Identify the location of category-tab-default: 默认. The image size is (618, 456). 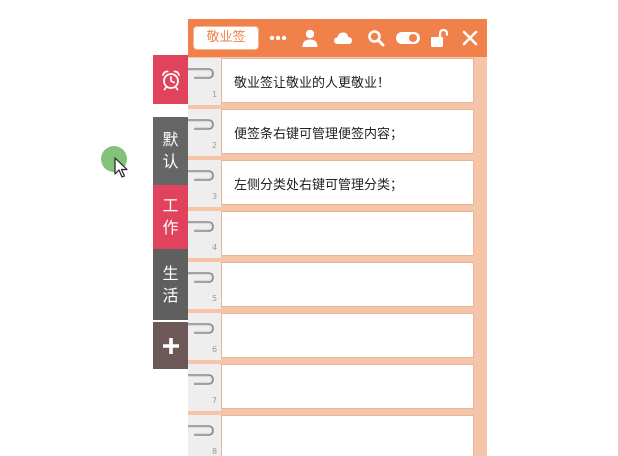
(170, 151).